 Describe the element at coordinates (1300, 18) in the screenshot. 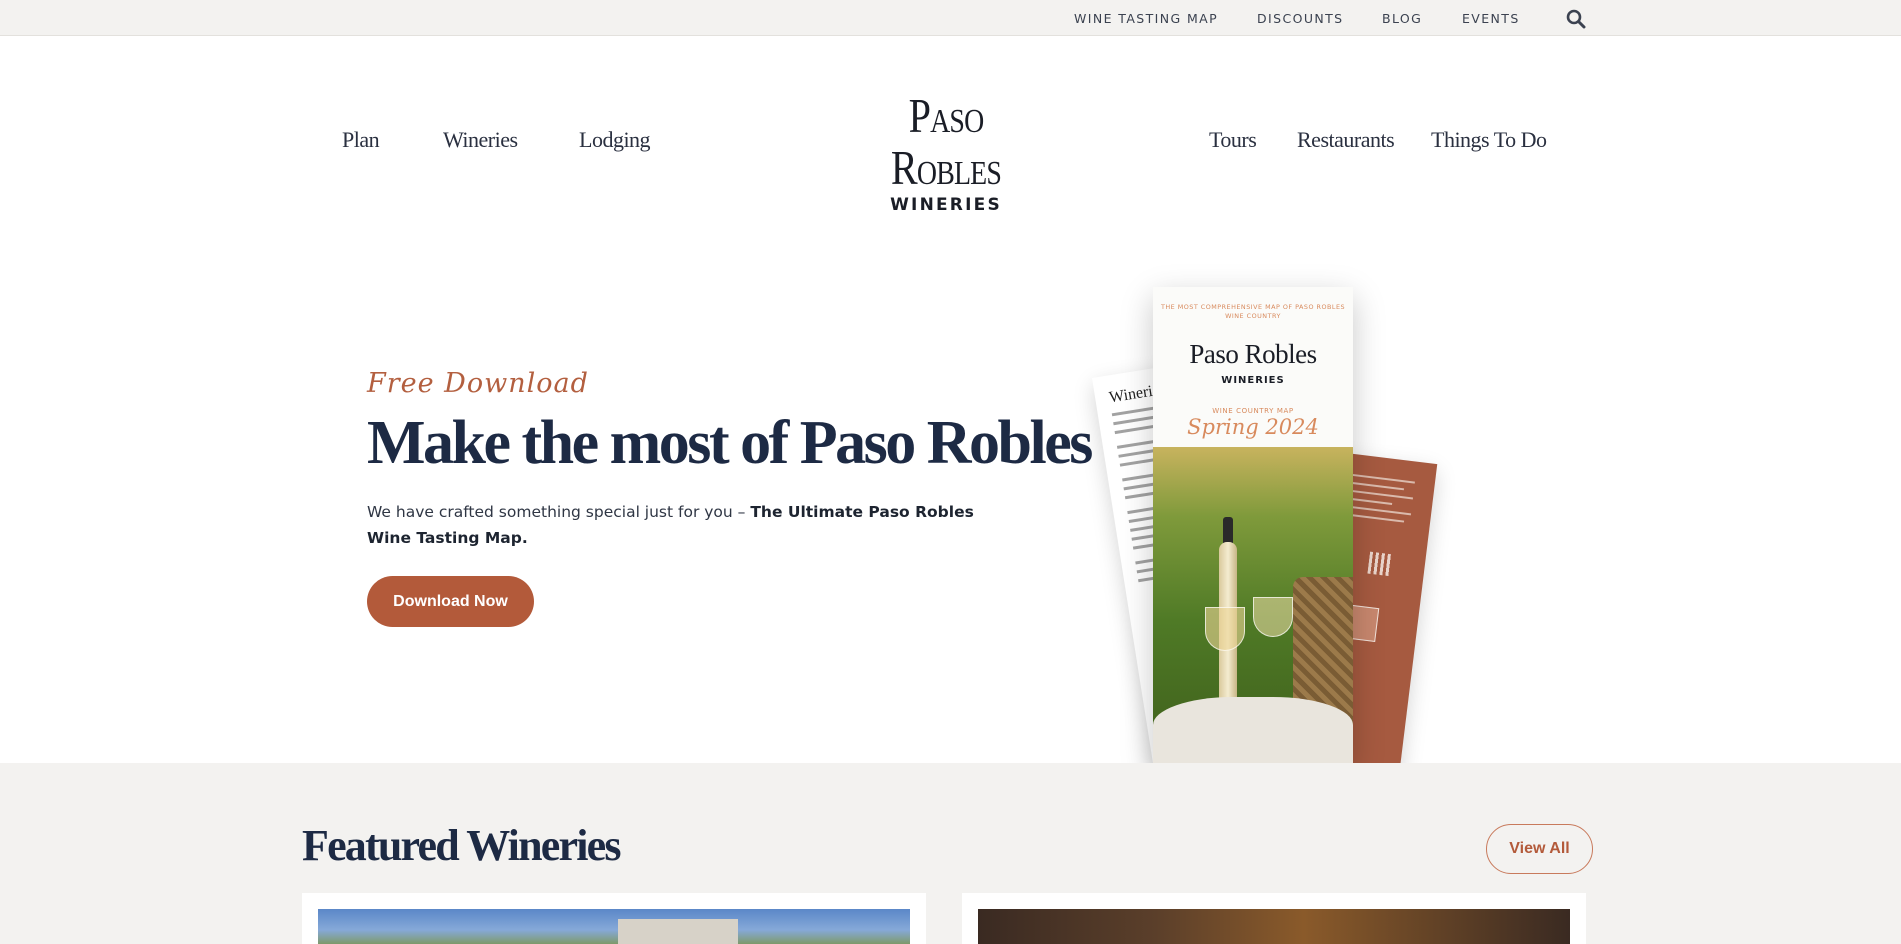

I see `utility-link-discounts: DISCOUNTS` at that location.